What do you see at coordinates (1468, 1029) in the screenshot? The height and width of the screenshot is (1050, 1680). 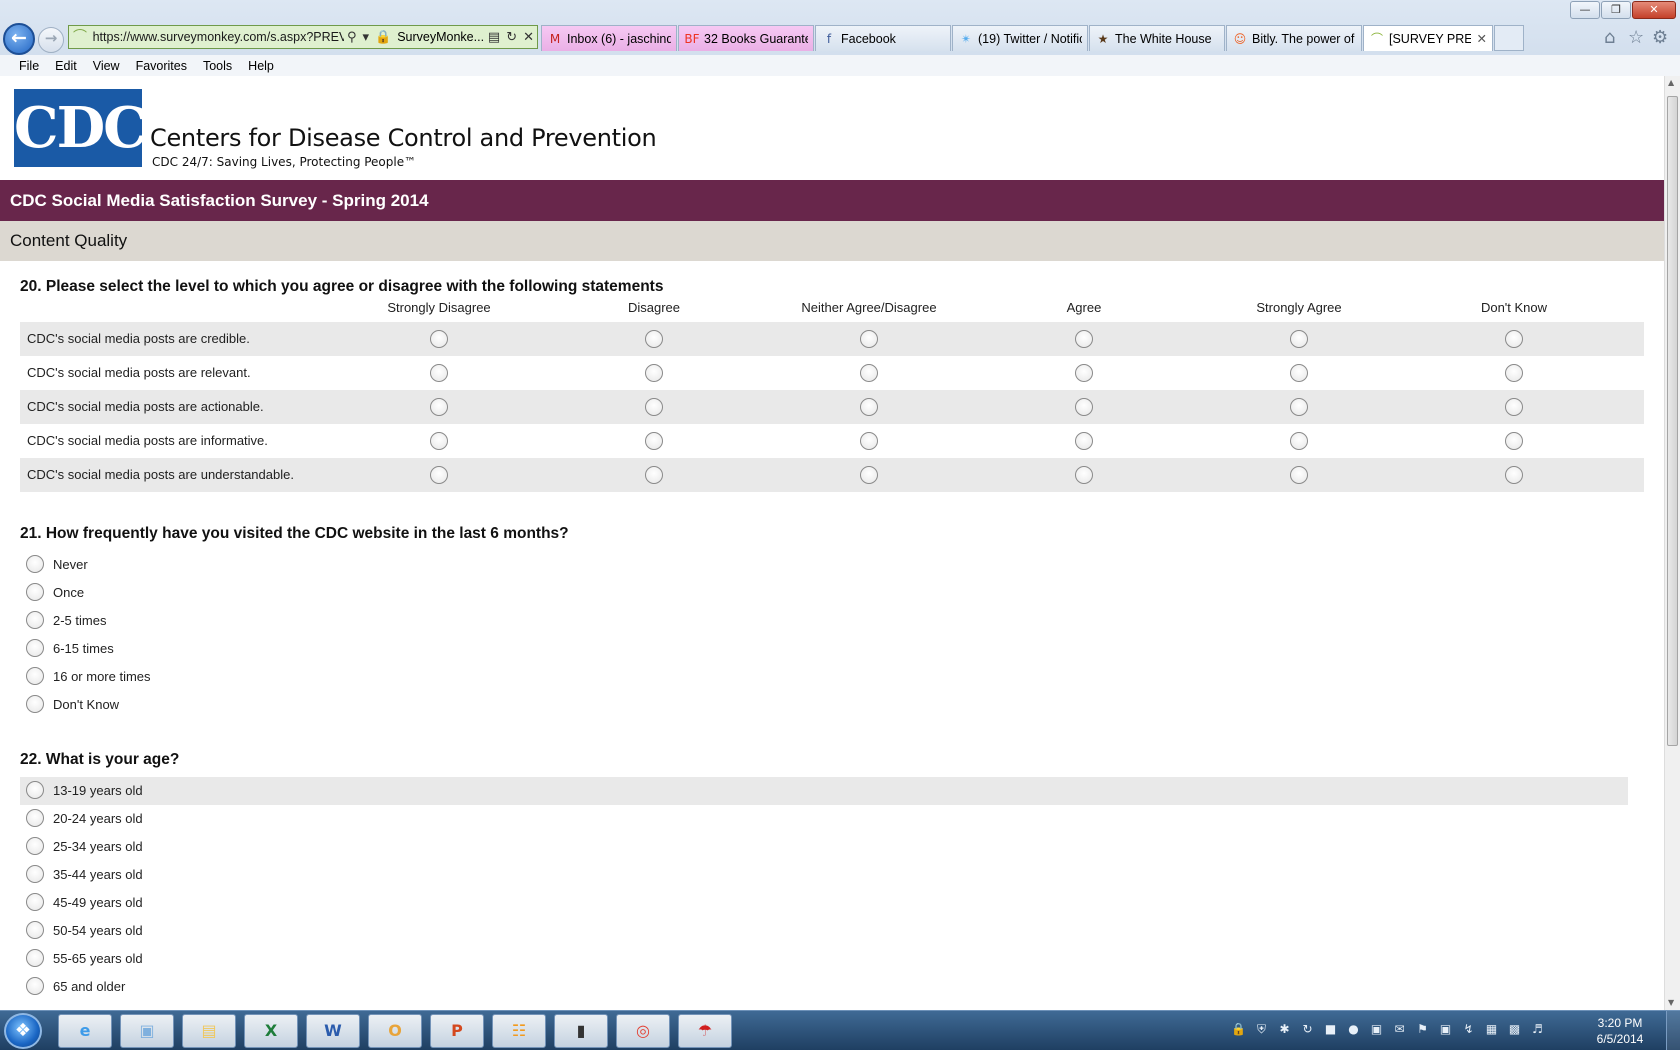 I see `usb-icon: ↯` at bounding box center [1468, 1029].